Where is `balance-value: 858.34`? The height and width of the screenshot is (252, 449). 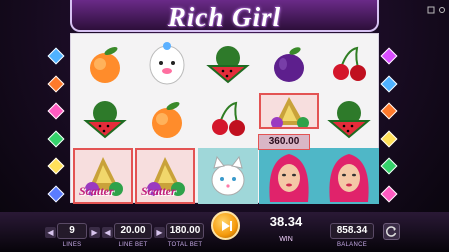 balance-value: 858.34 is located at coordinates (352, 231).